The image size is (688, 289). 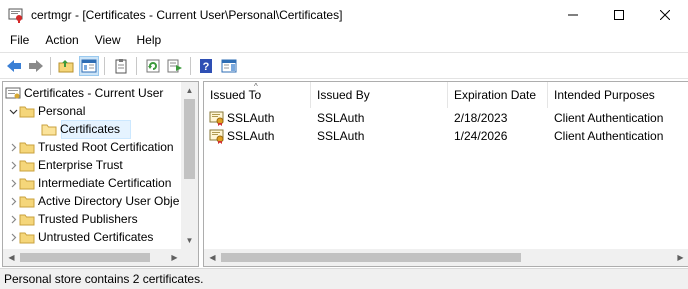 I want to click on tree-item-label: Active Directory User Obje, so click(x=109, y=201).